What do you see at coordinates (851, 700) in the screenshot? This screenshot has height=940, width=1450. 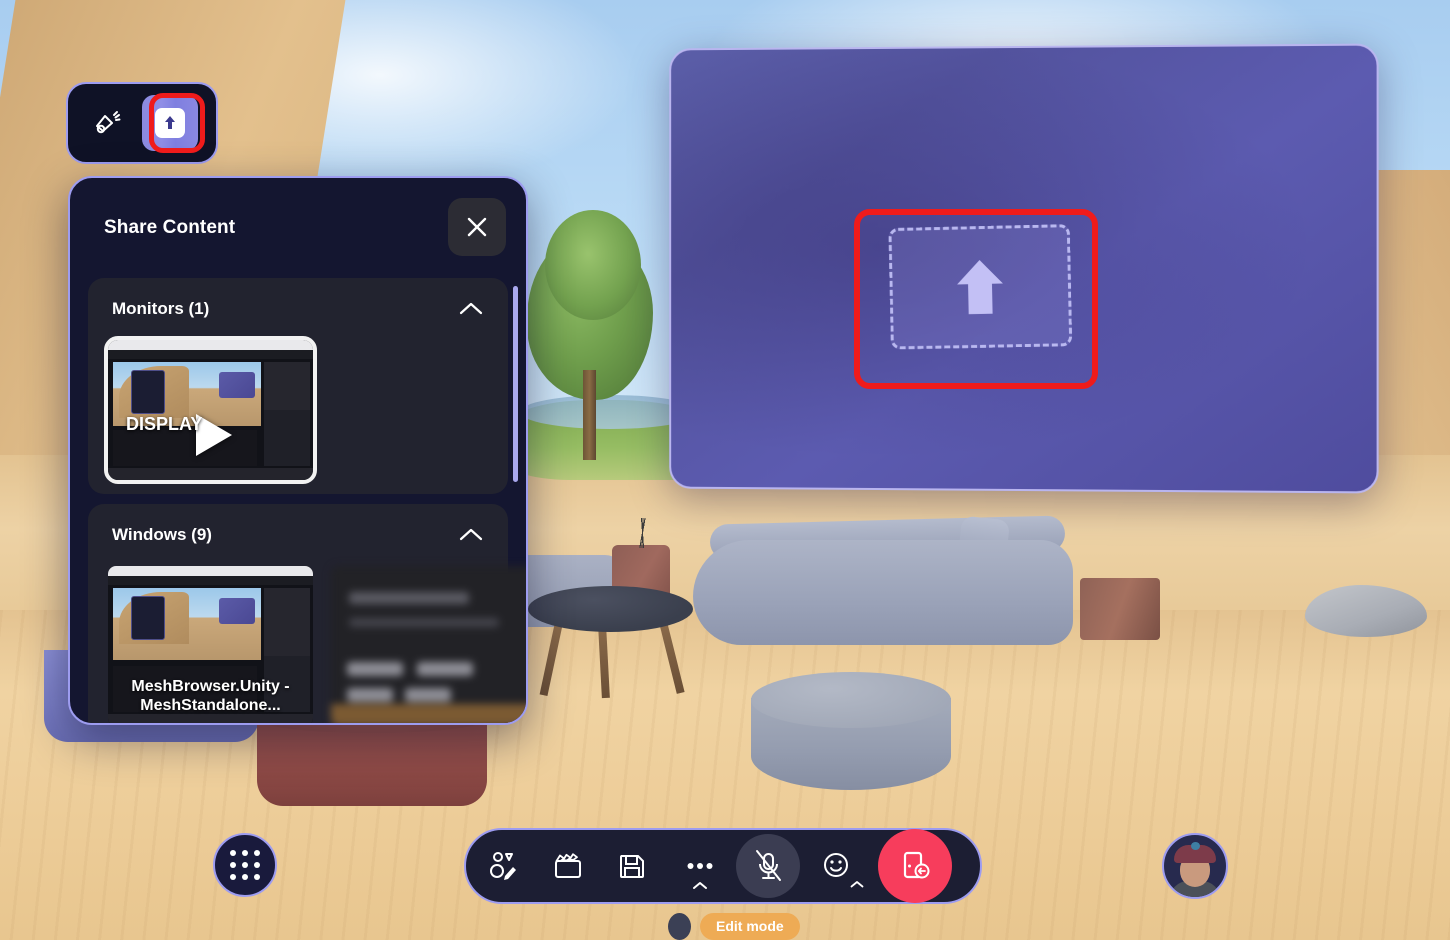 I see `ottoman-top` at bounding box center [851, 700].